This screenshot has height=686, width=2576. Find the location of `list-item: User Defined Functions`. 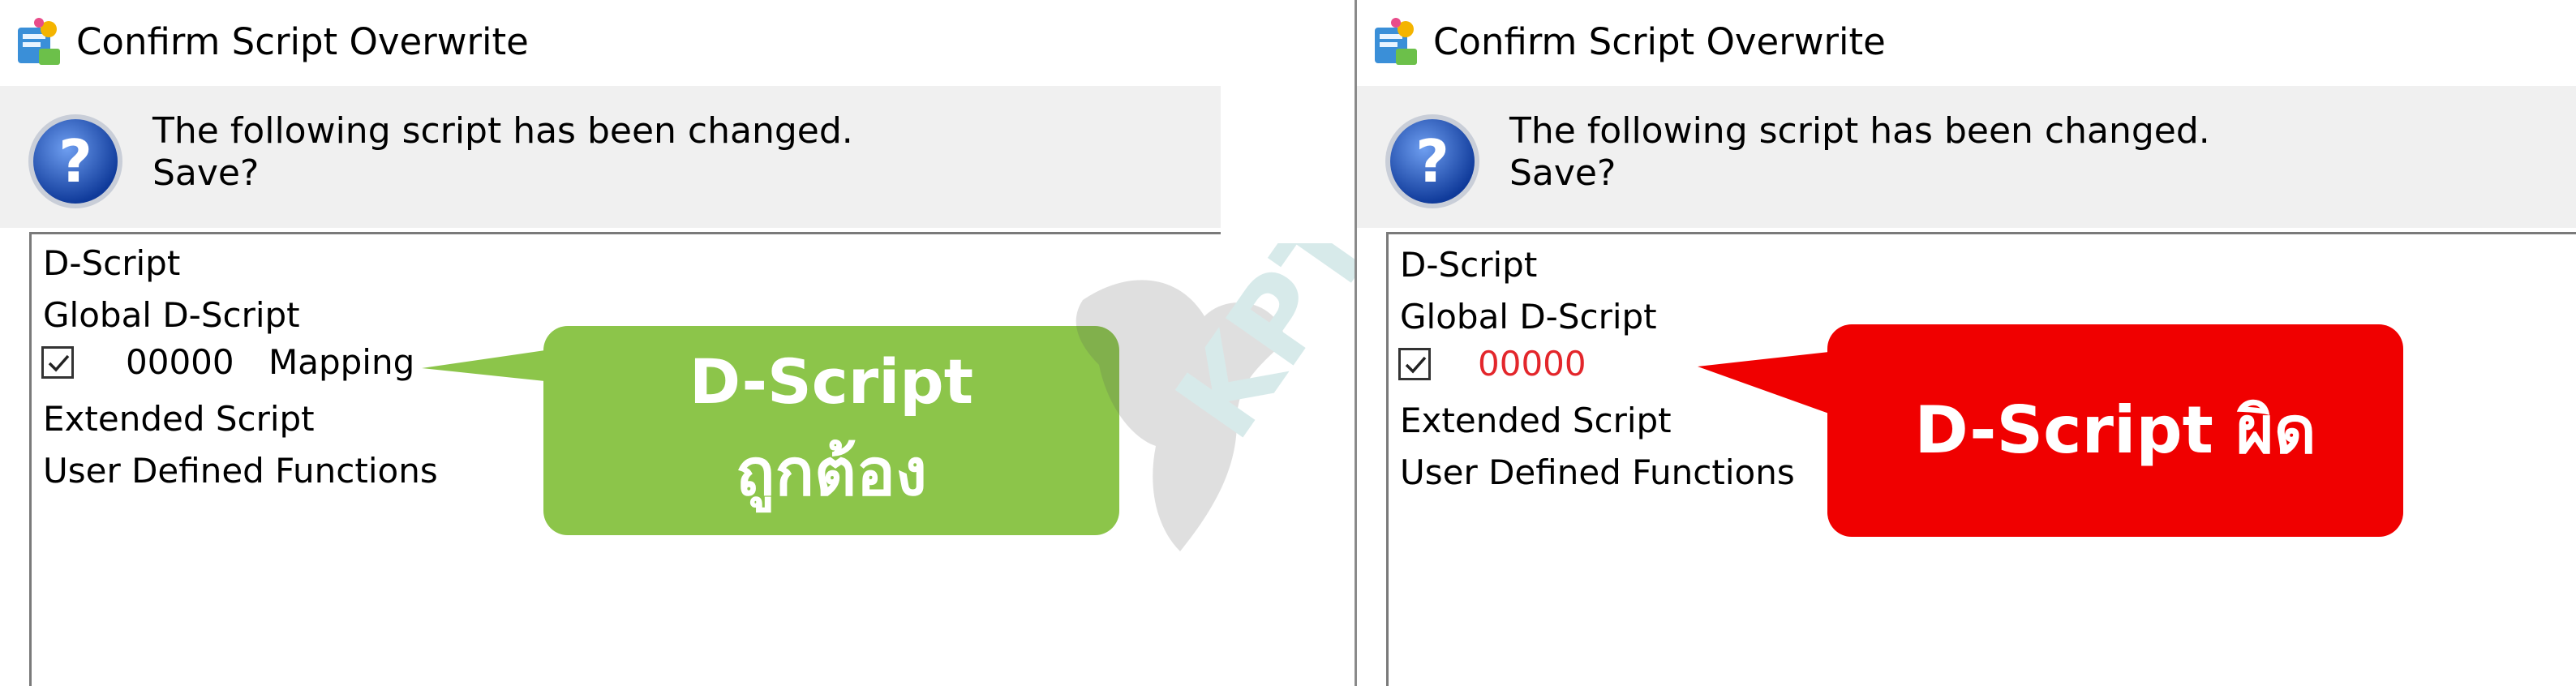

list-item: User Defined Functions is located at coordinates (240, 471).